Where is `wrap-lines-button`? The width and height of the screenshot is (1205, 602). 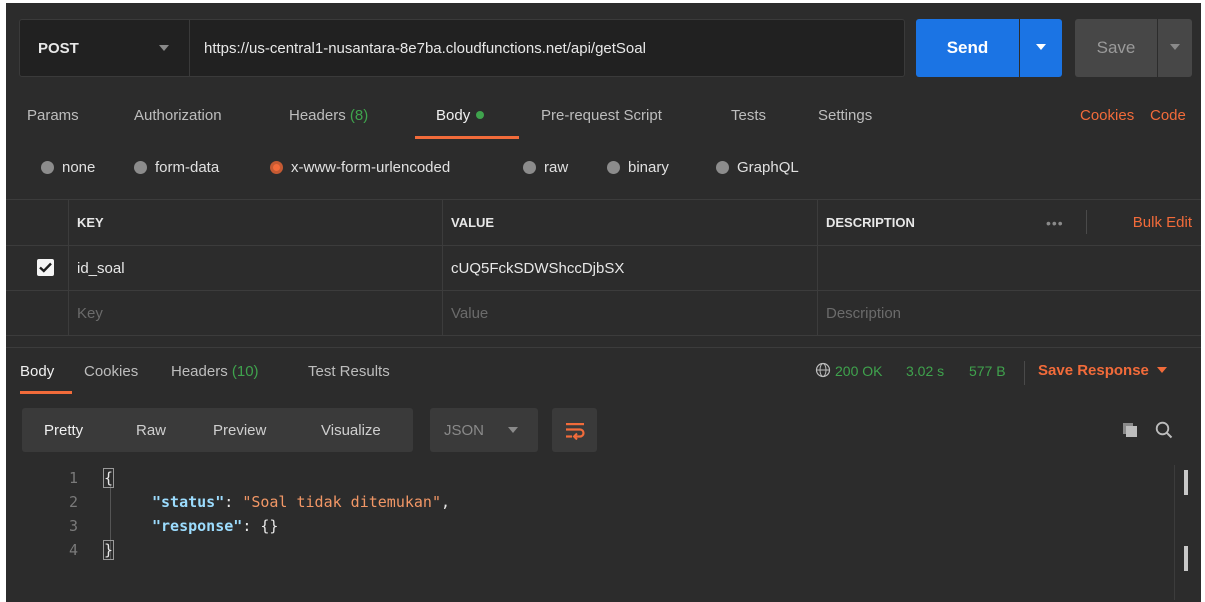 wrap-lines-button is located at coordinates (574, 430).